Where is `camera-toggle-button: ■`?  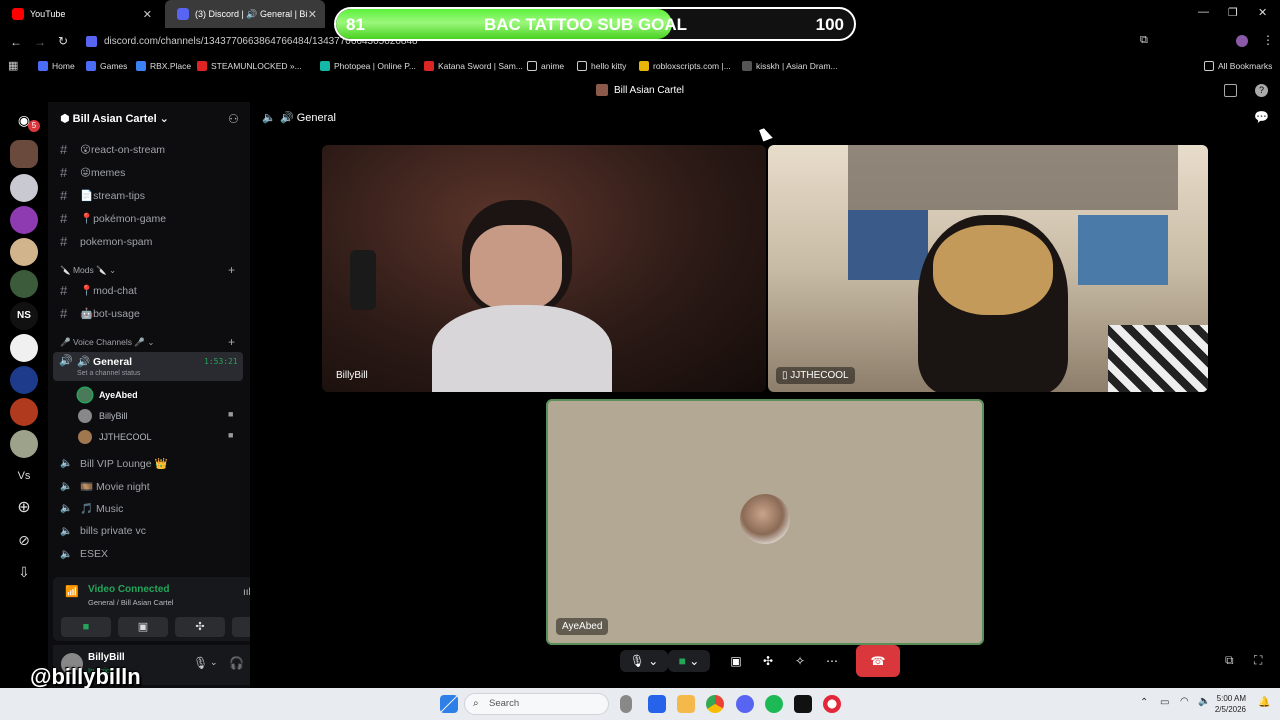
camera-toggle-button: ■ is located at coordinates (86, 627).